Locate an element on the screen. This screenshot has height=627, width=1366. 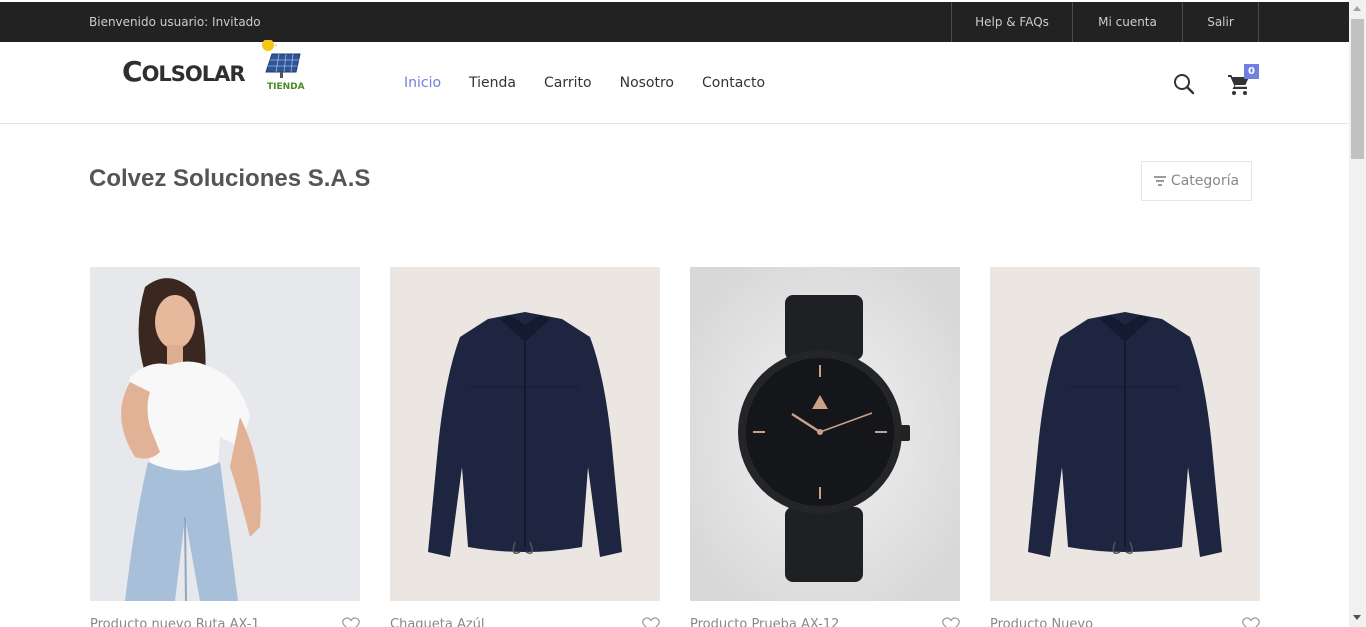
watch-photo is located at coordinates (825, 434).